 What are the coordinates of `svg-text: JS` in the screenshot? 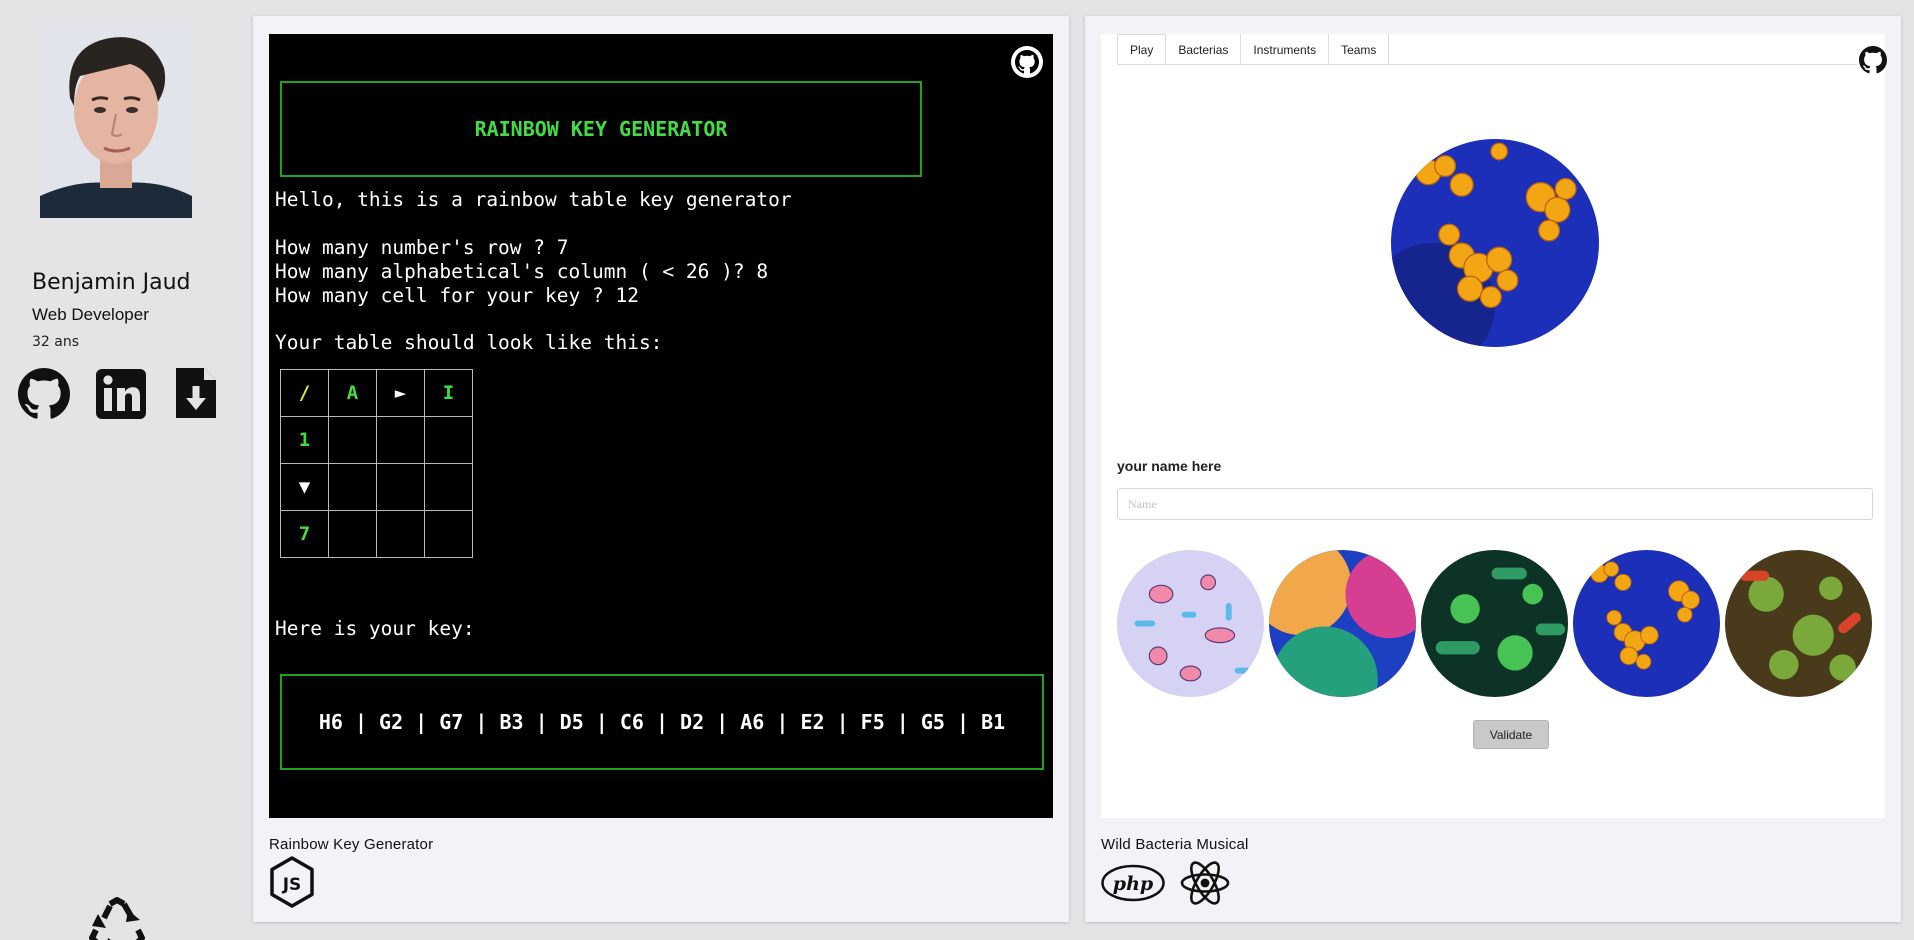 It's located at (292, 885).